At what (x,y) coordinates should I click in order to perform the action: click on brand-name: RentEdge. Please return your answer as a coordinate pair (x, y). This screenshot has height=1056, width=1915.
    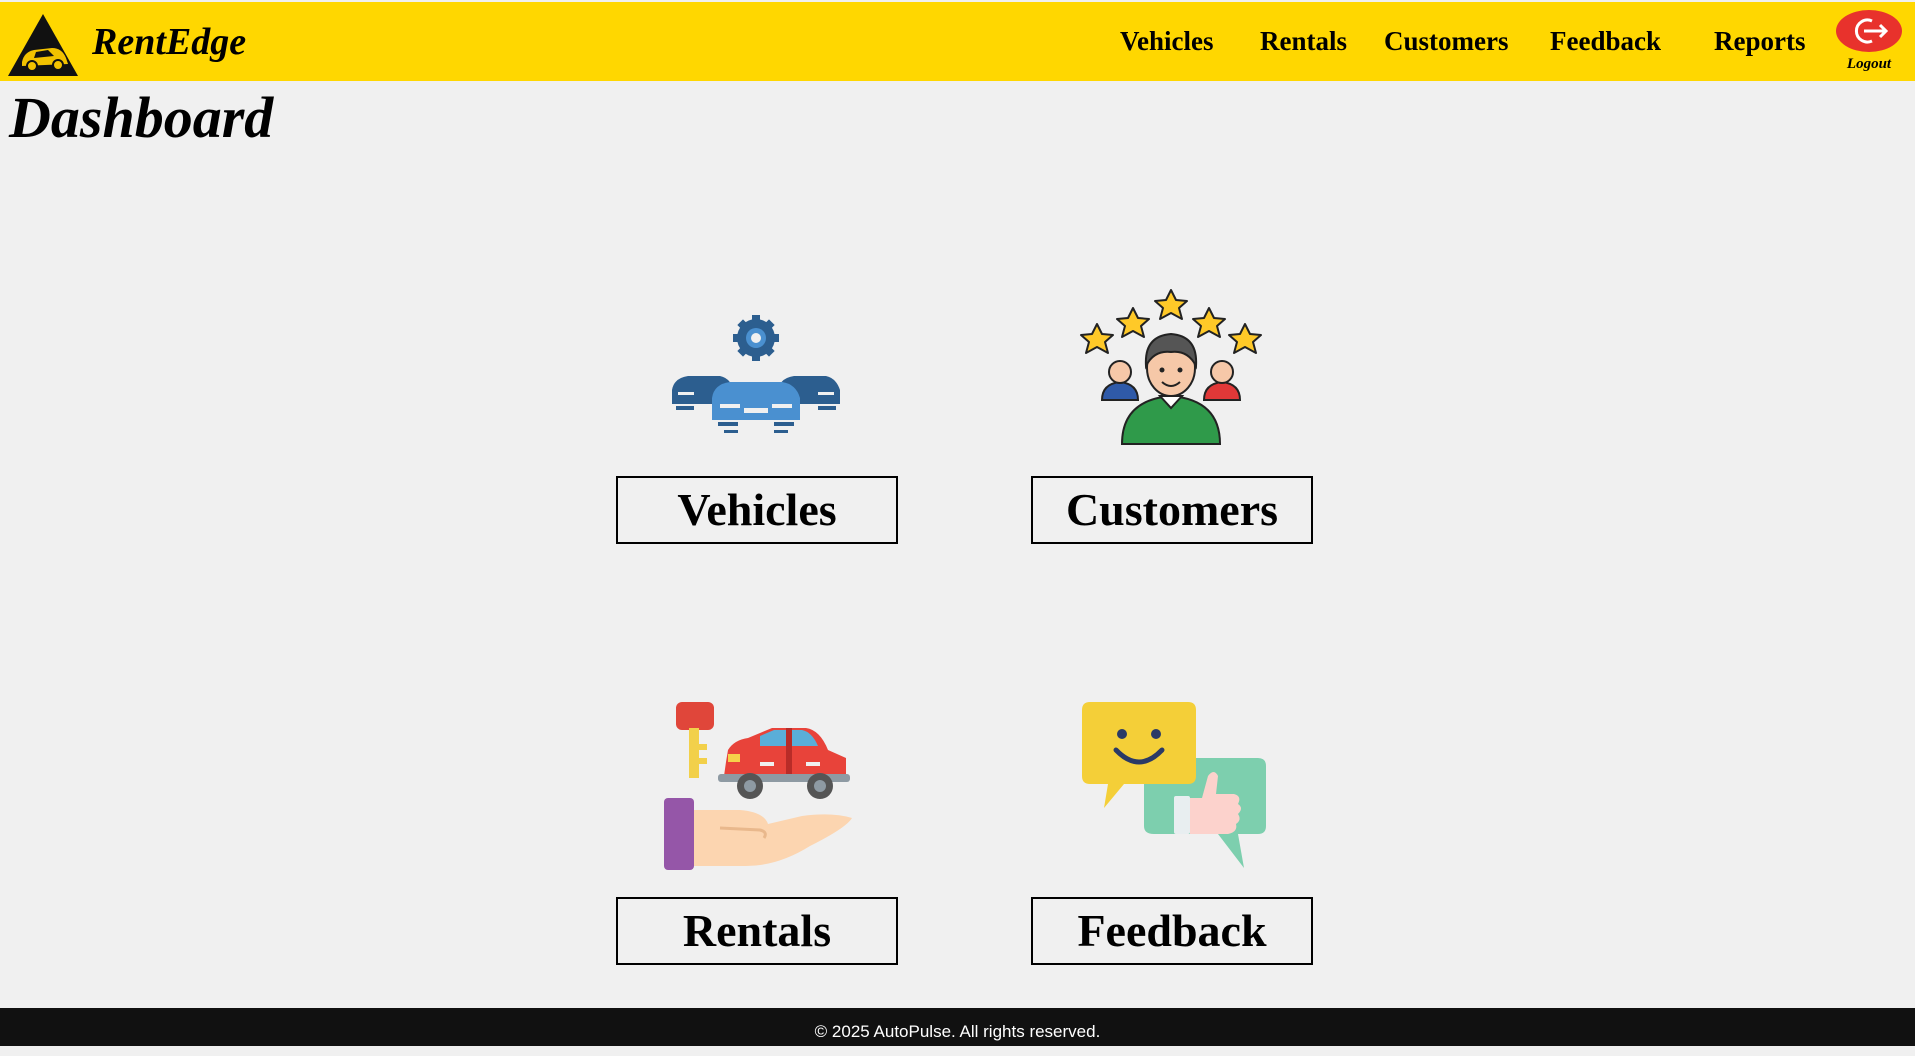
    Looking at the image, I should click on (169, 42).